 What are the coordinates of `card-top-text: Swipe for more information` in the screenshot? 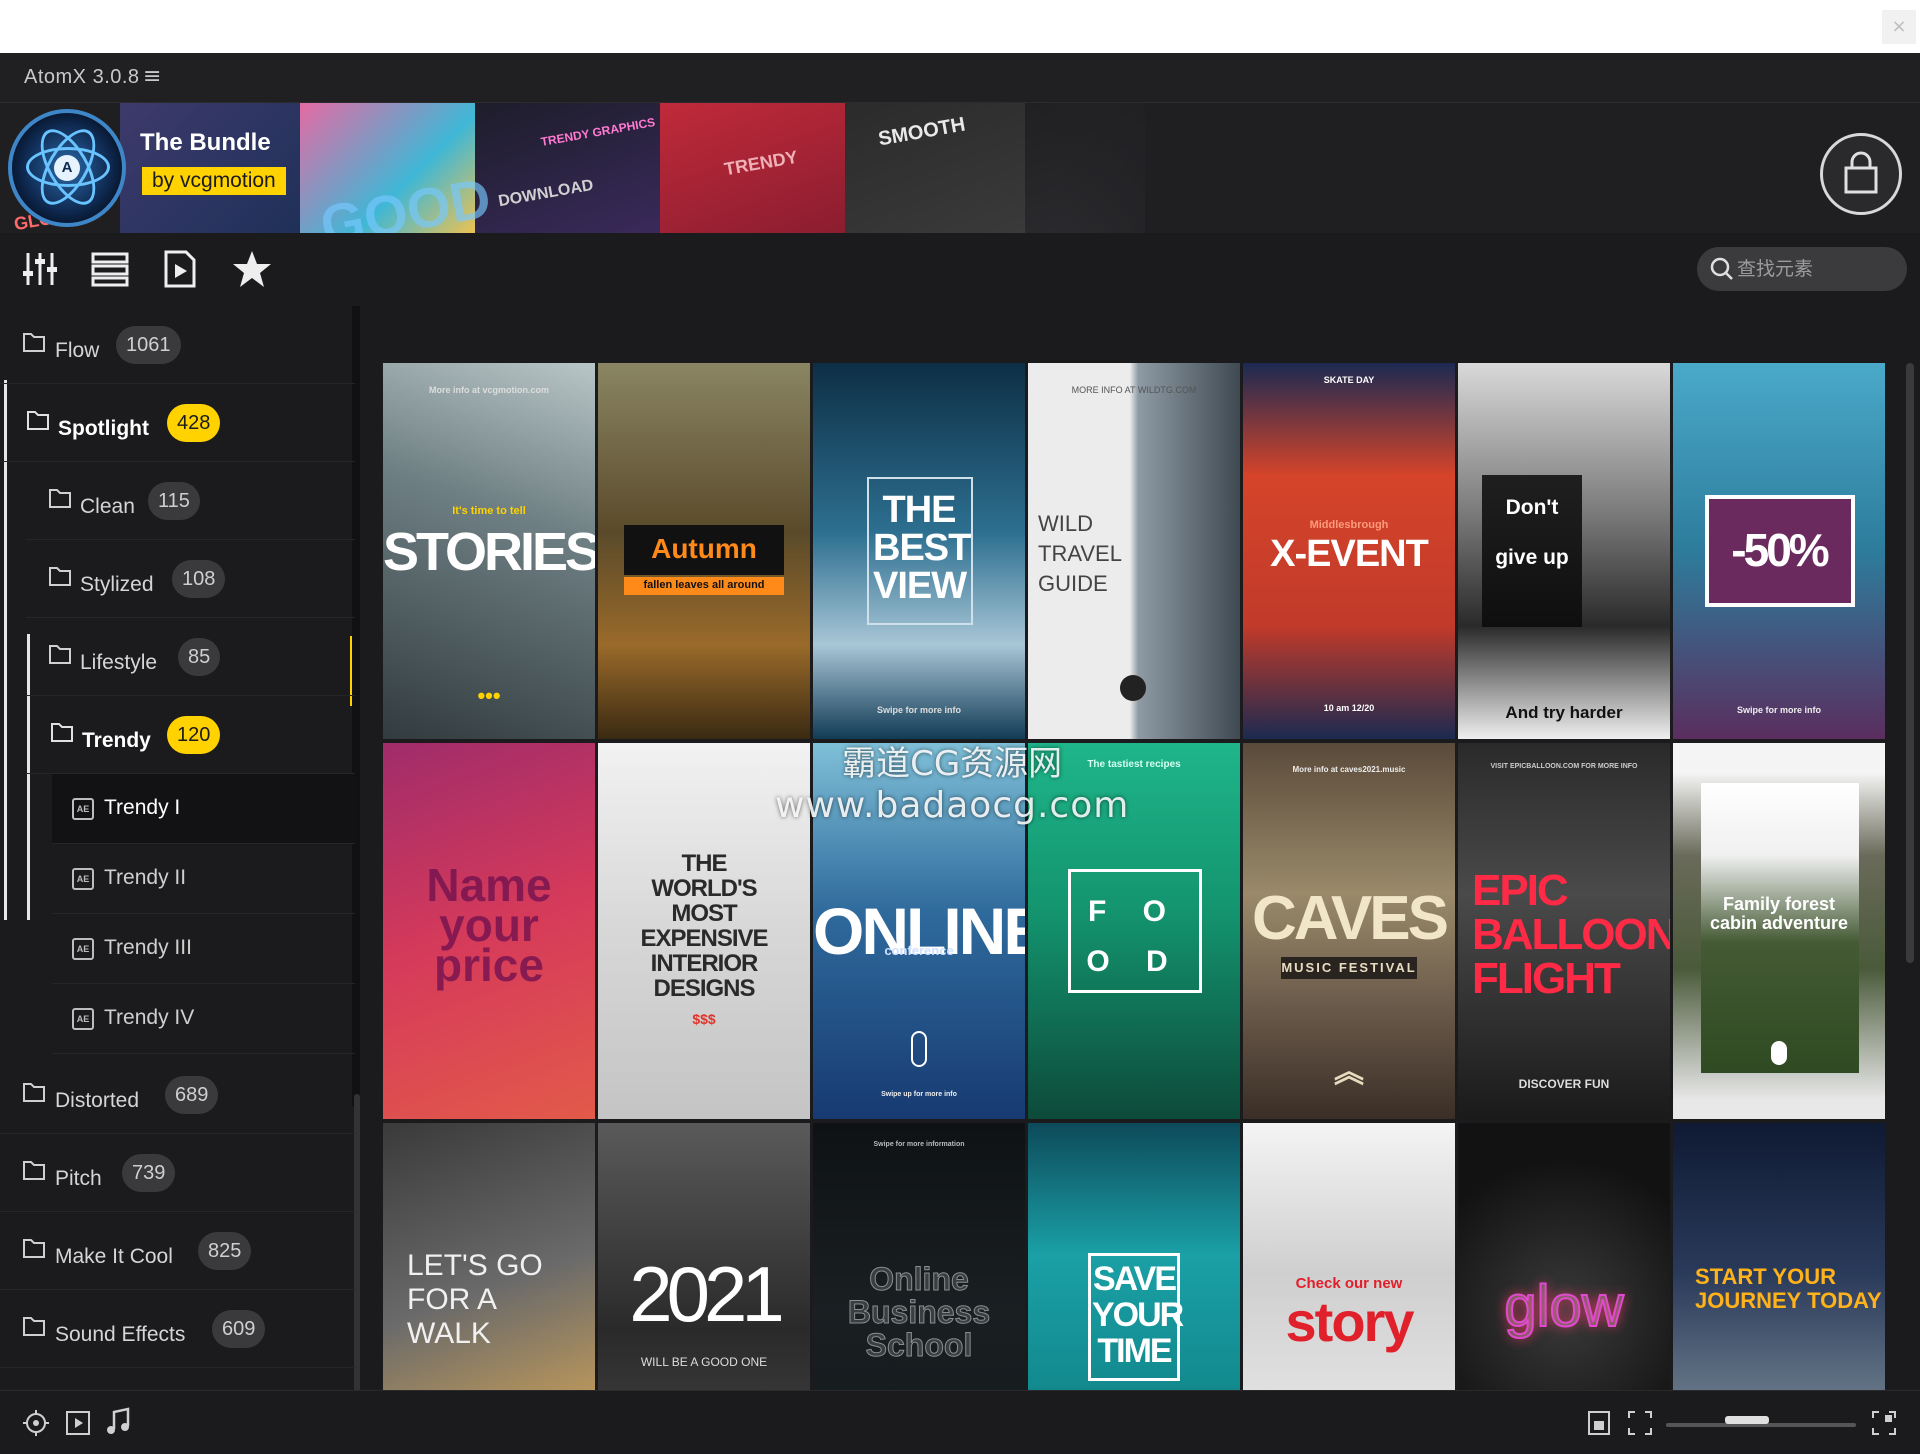 It's located at (919, 1144).